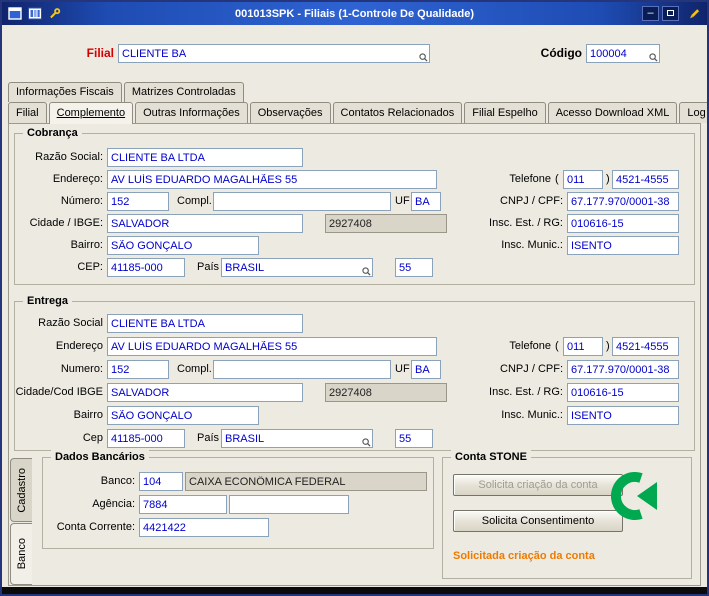 This screenshot has height=596, width=709. Describe the element at coordinates (694, 14) in the screenshot. I see `pencil-icon` at that location.